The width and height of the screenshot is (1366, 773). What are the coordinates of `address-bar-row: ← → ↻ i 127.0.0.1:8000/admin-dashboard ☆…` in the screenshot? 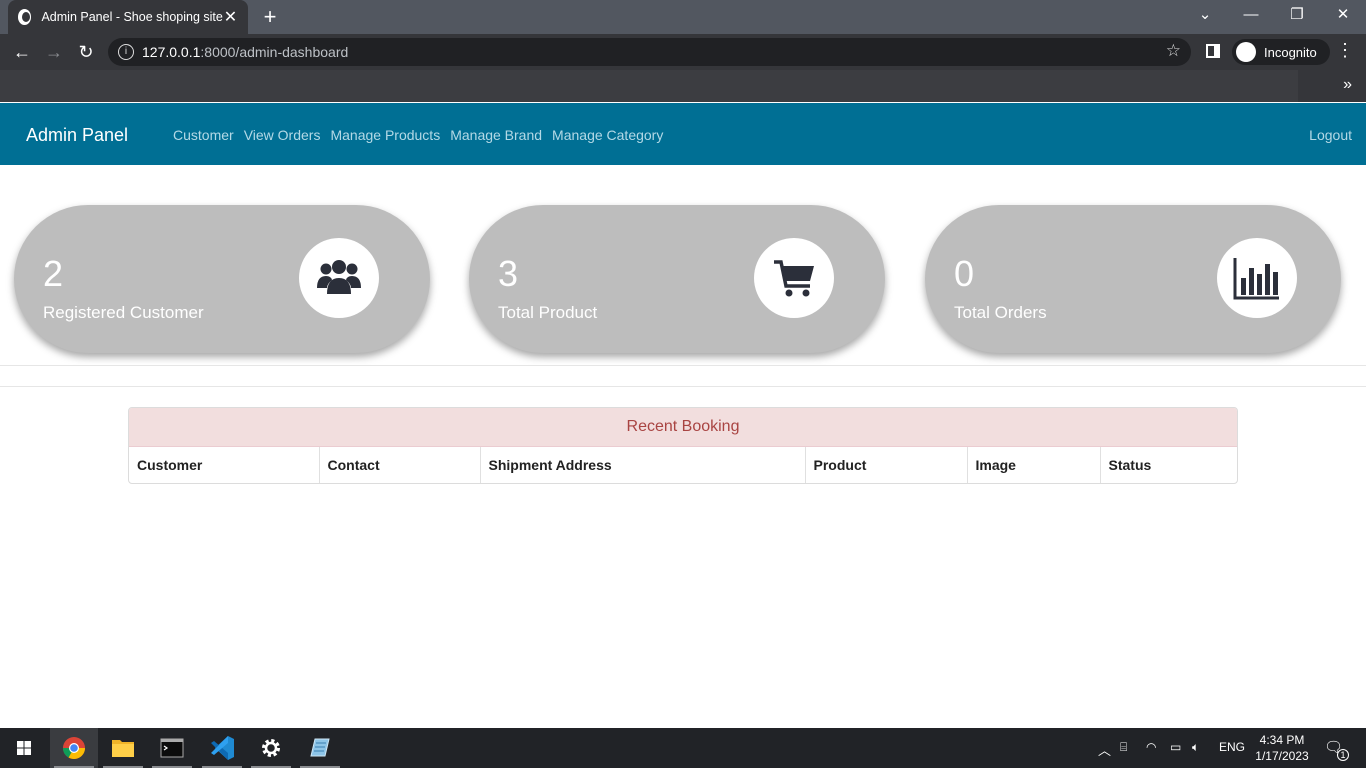 It's located at (683, 52).